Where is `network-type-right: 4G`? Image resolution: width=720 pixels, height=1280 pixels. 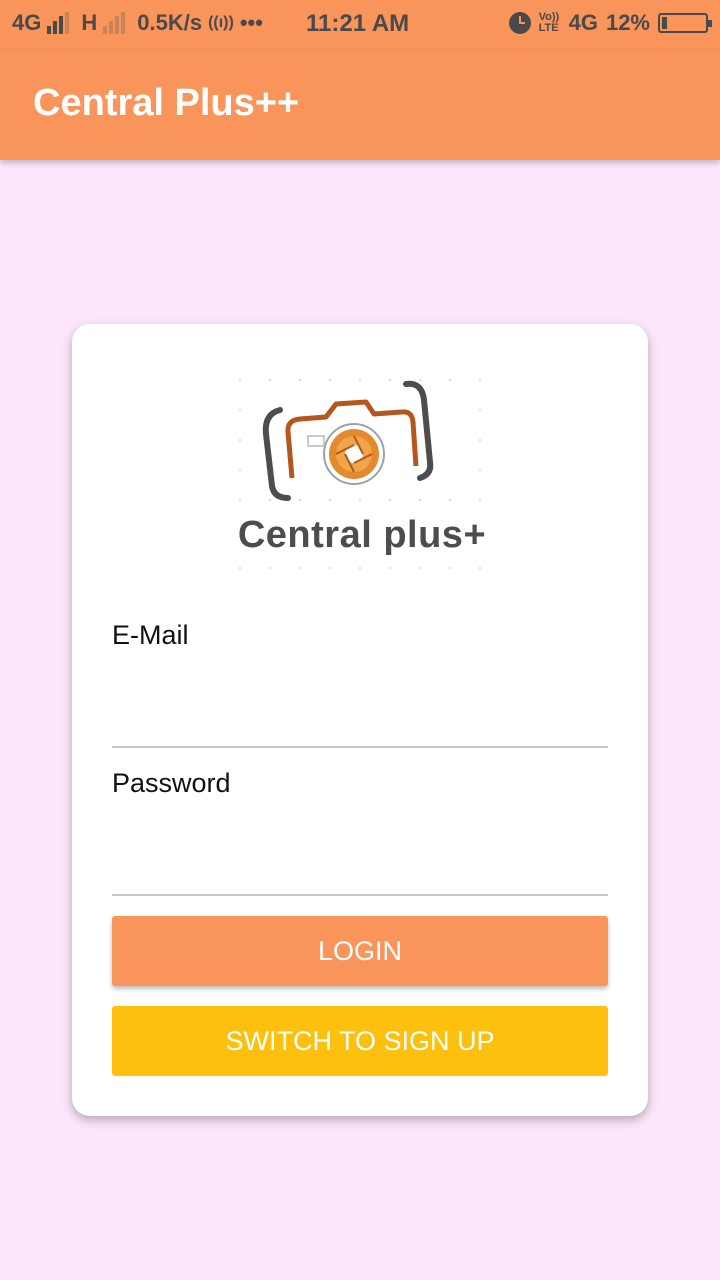
network-type-right: 4G is located at coordinates (583, 22).